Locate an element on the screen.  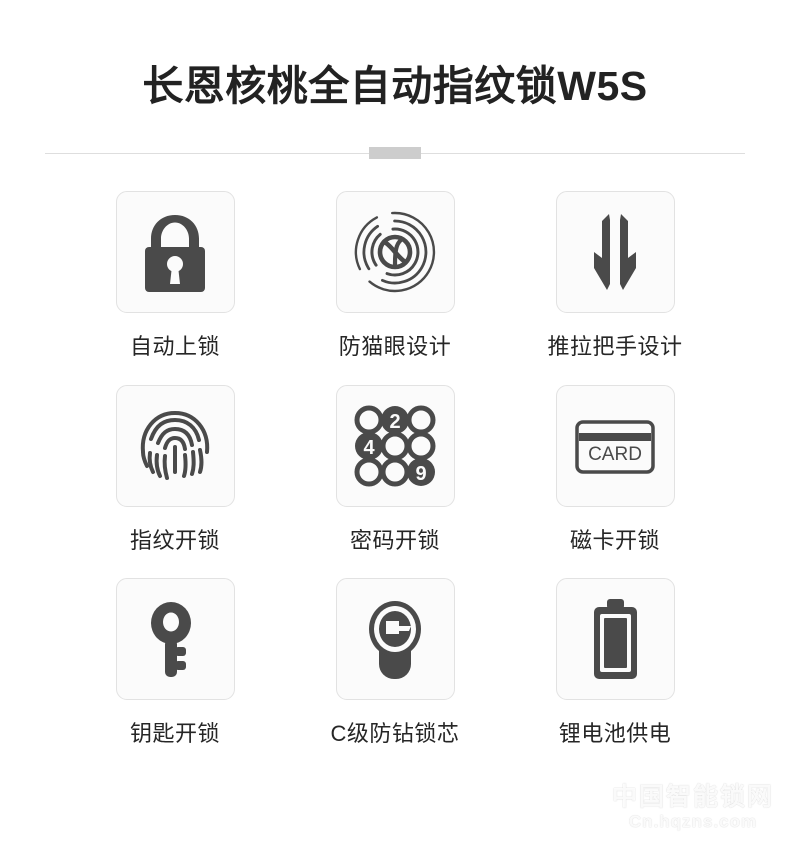
fingerprint-icon is located at coordinates (175, 445).